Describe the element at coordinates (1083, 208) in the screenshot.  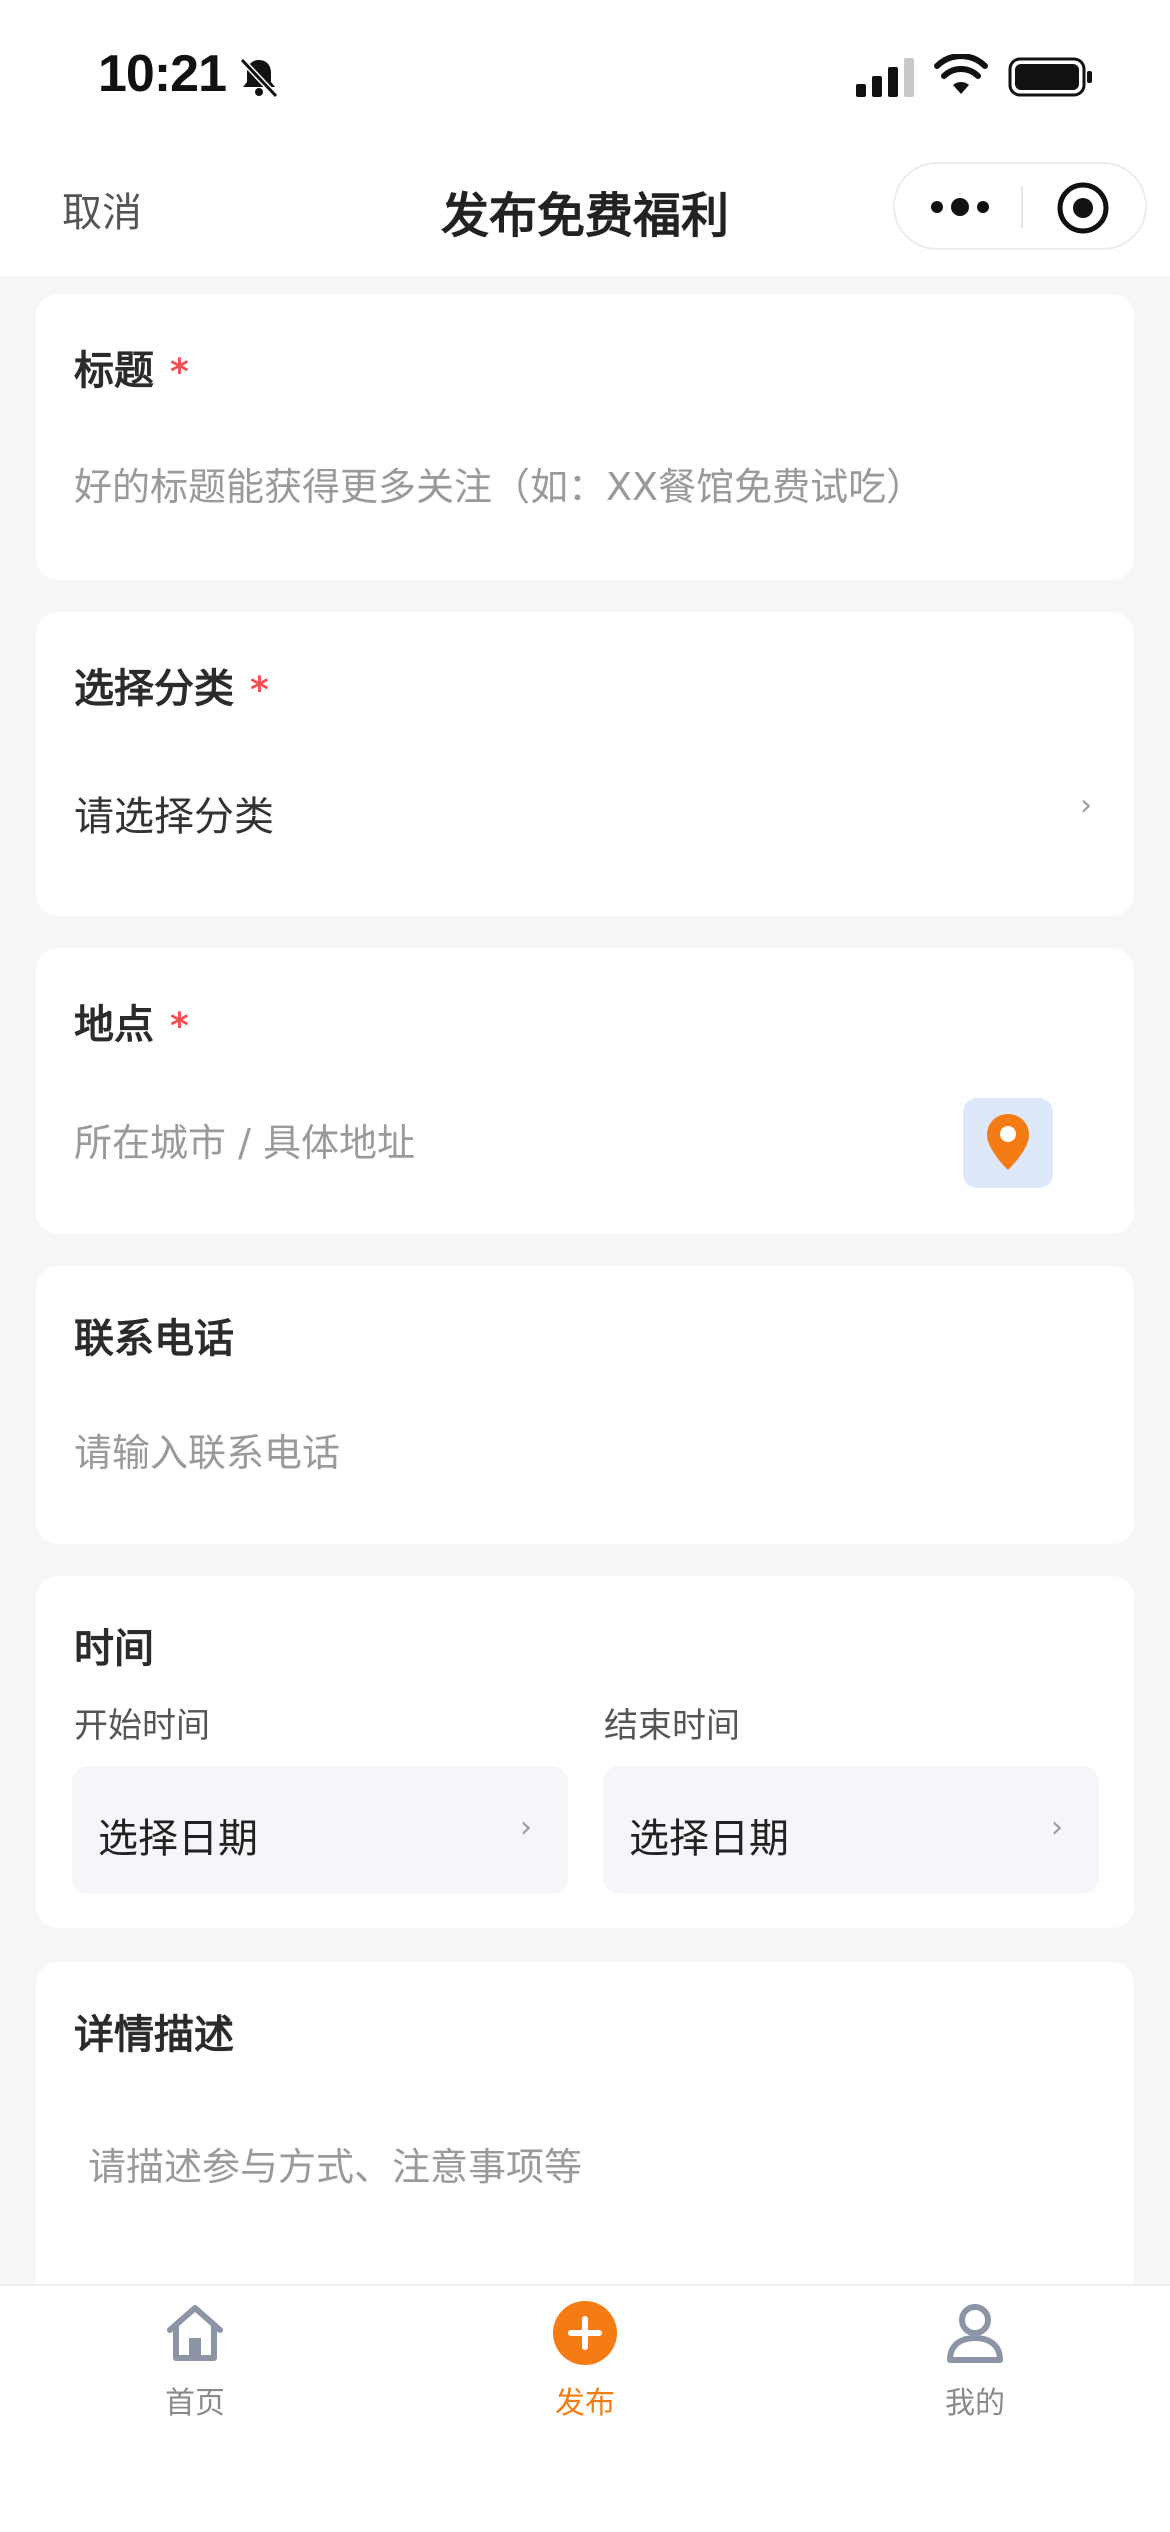
I see `target-icon` at that location.